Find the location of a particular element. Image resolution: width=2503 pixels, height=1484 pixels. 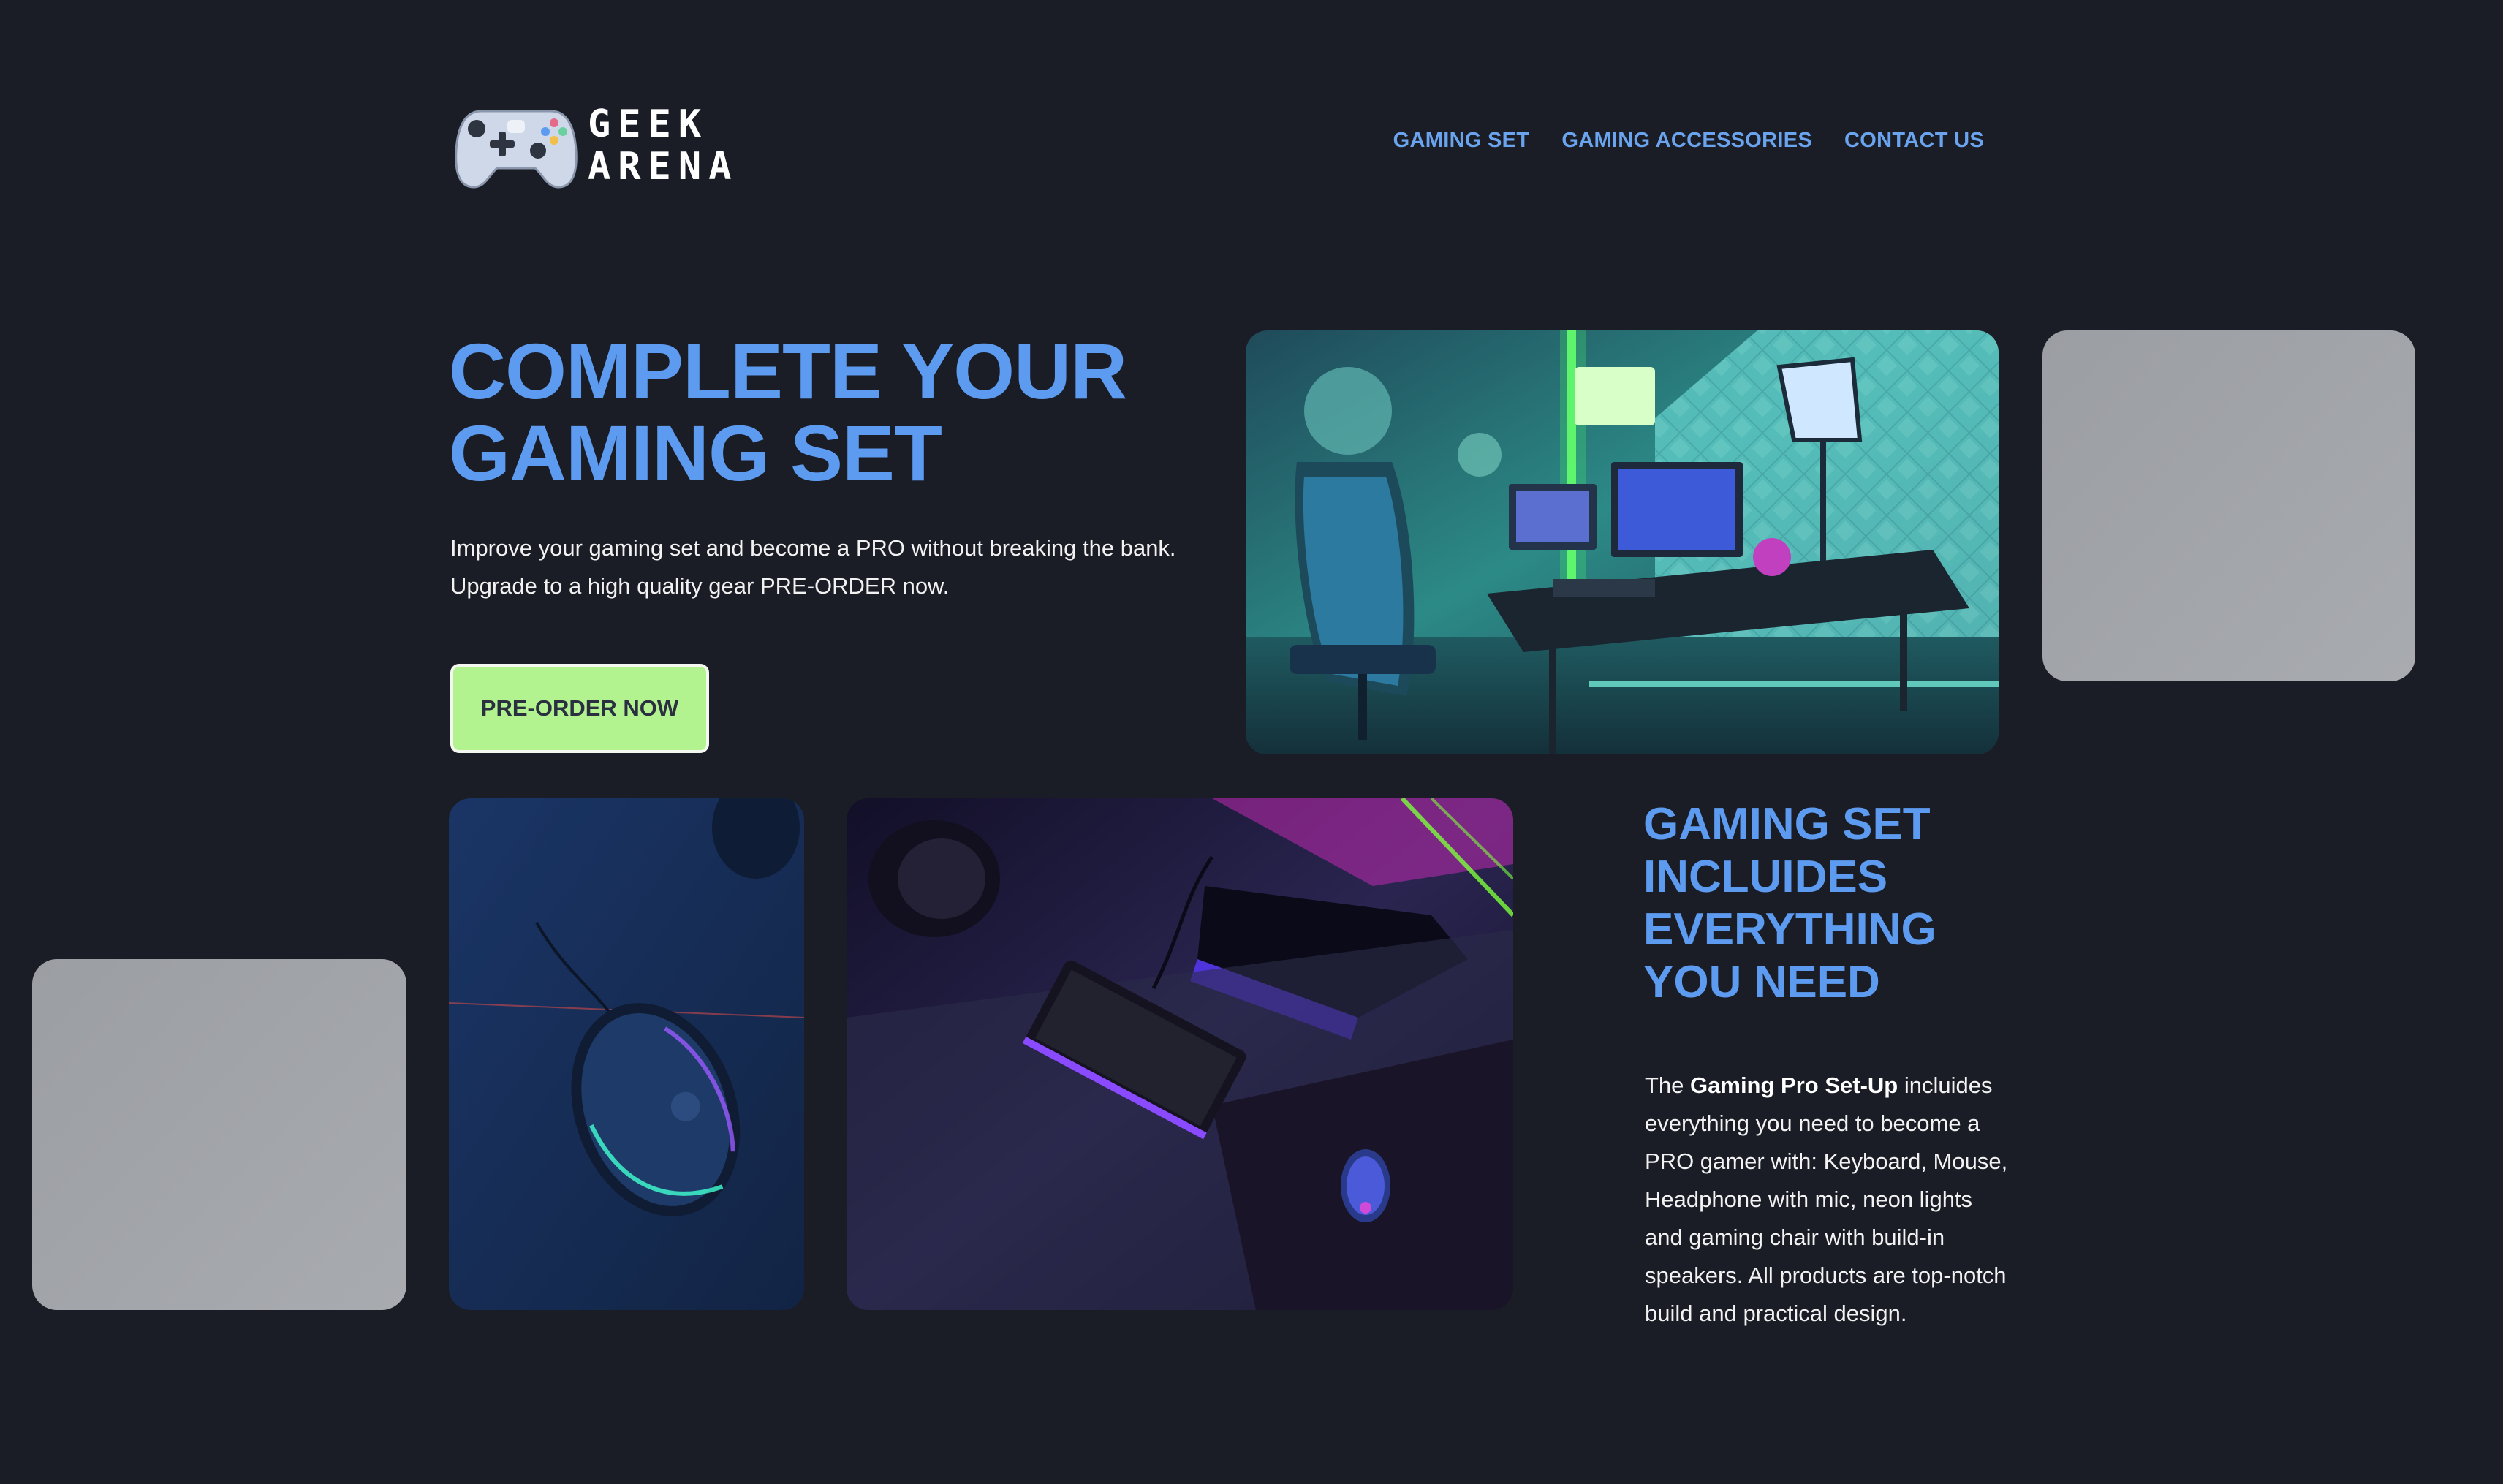

gaming-set-title-line-1: GAMING SET is located at coordinates (1787, 824).